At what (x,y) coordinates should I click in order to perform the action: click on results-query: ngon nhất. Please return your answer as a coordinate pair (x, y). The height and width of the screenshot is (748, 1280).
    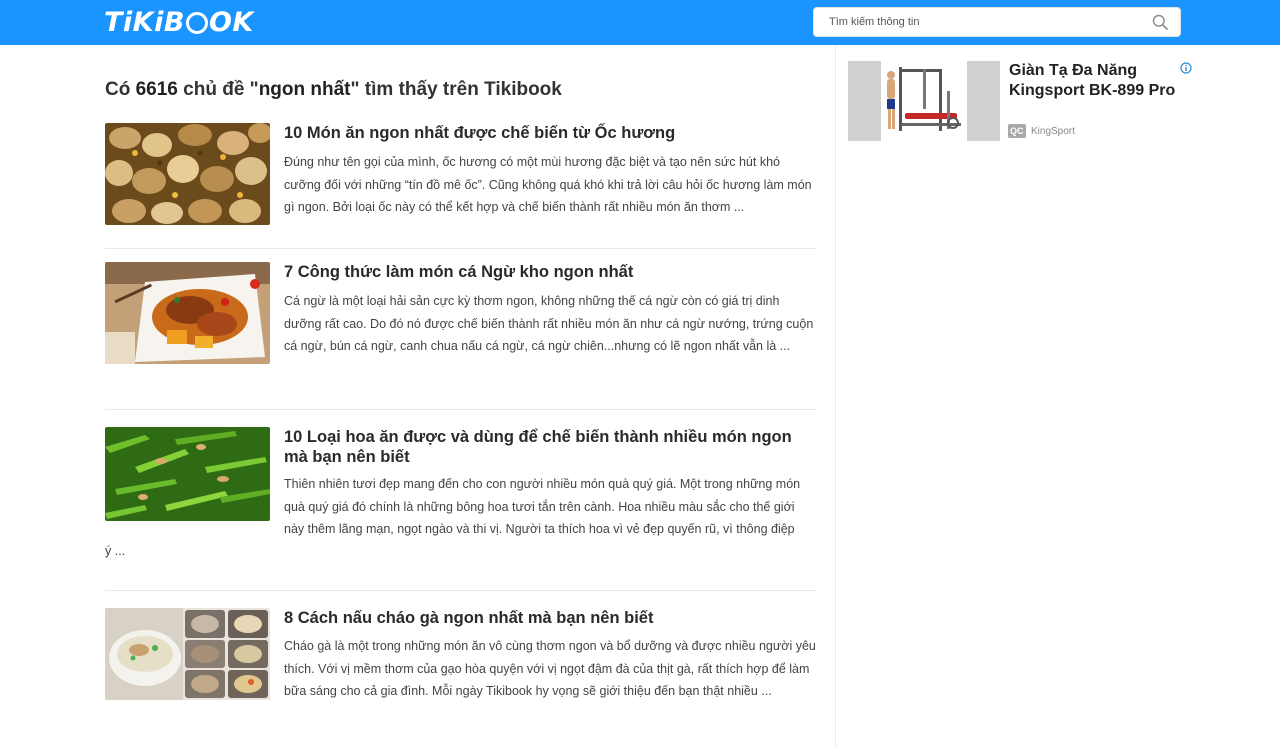
    Looking at the image, I should click on (304, 89).